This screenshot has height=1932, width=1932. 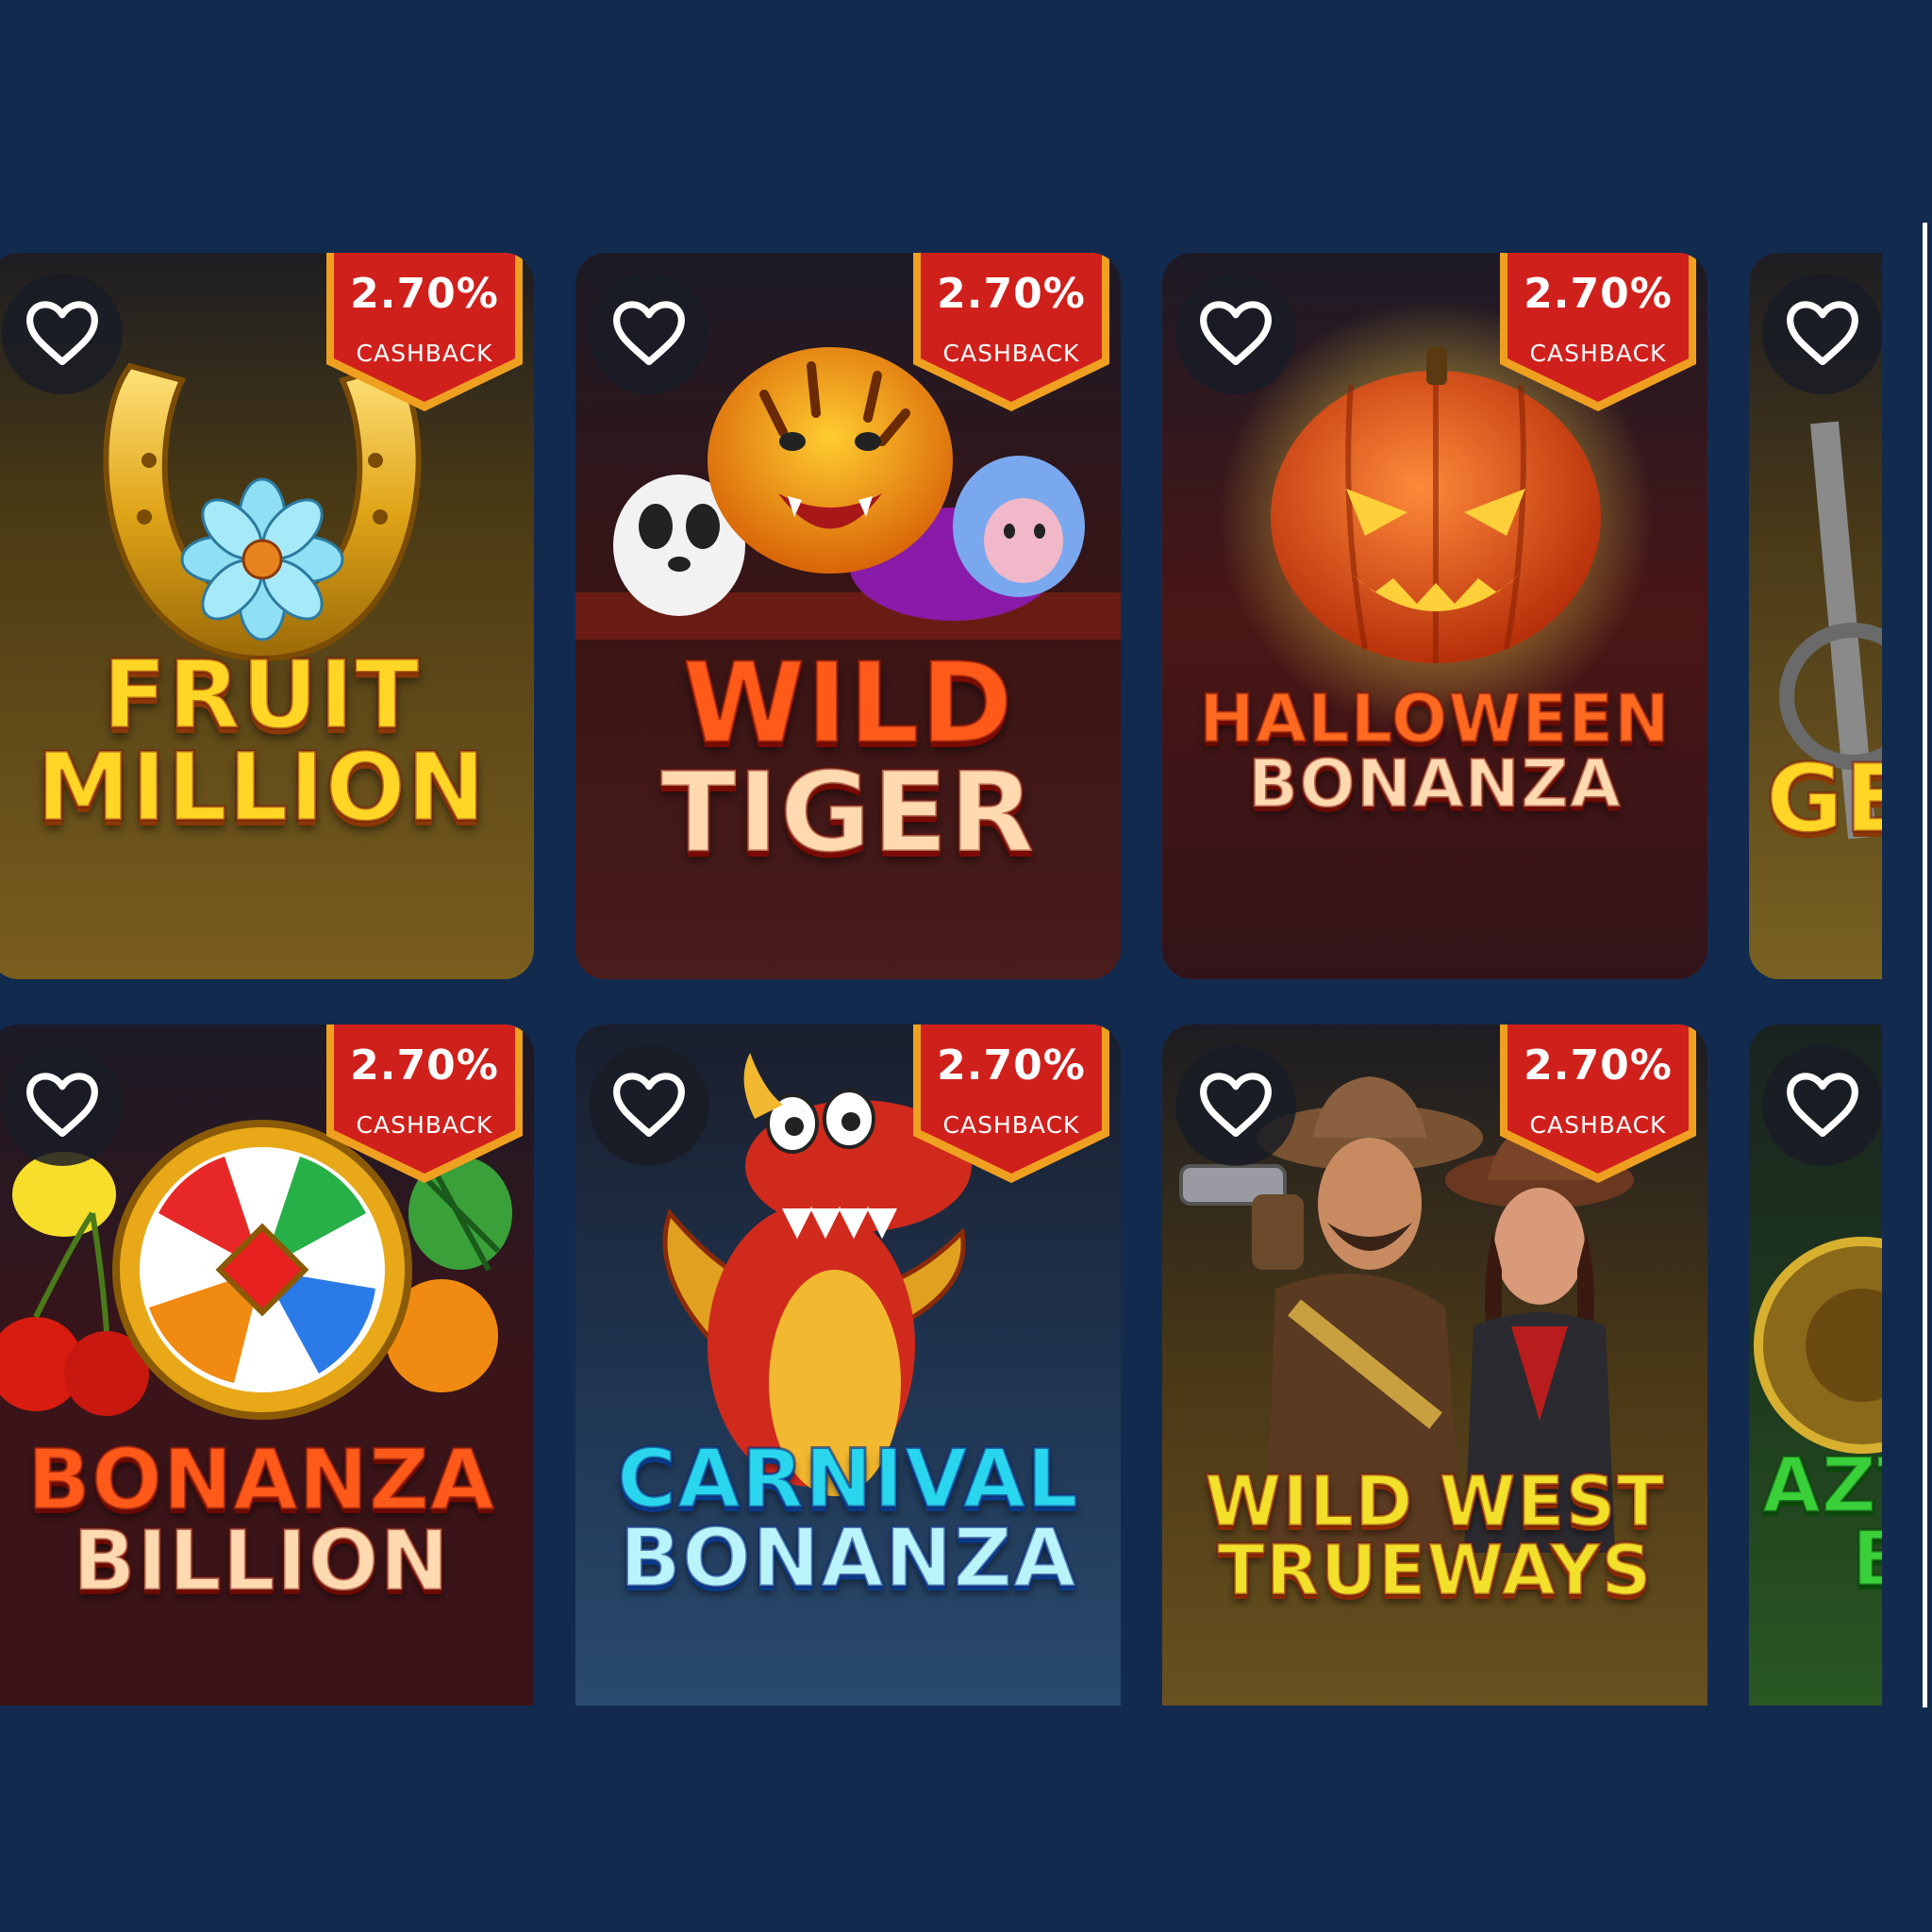 What do you see at coordinates (1824, 799) in the screenshot?
I see `game-title-line1: GE` at bounding box center [1824, 799].